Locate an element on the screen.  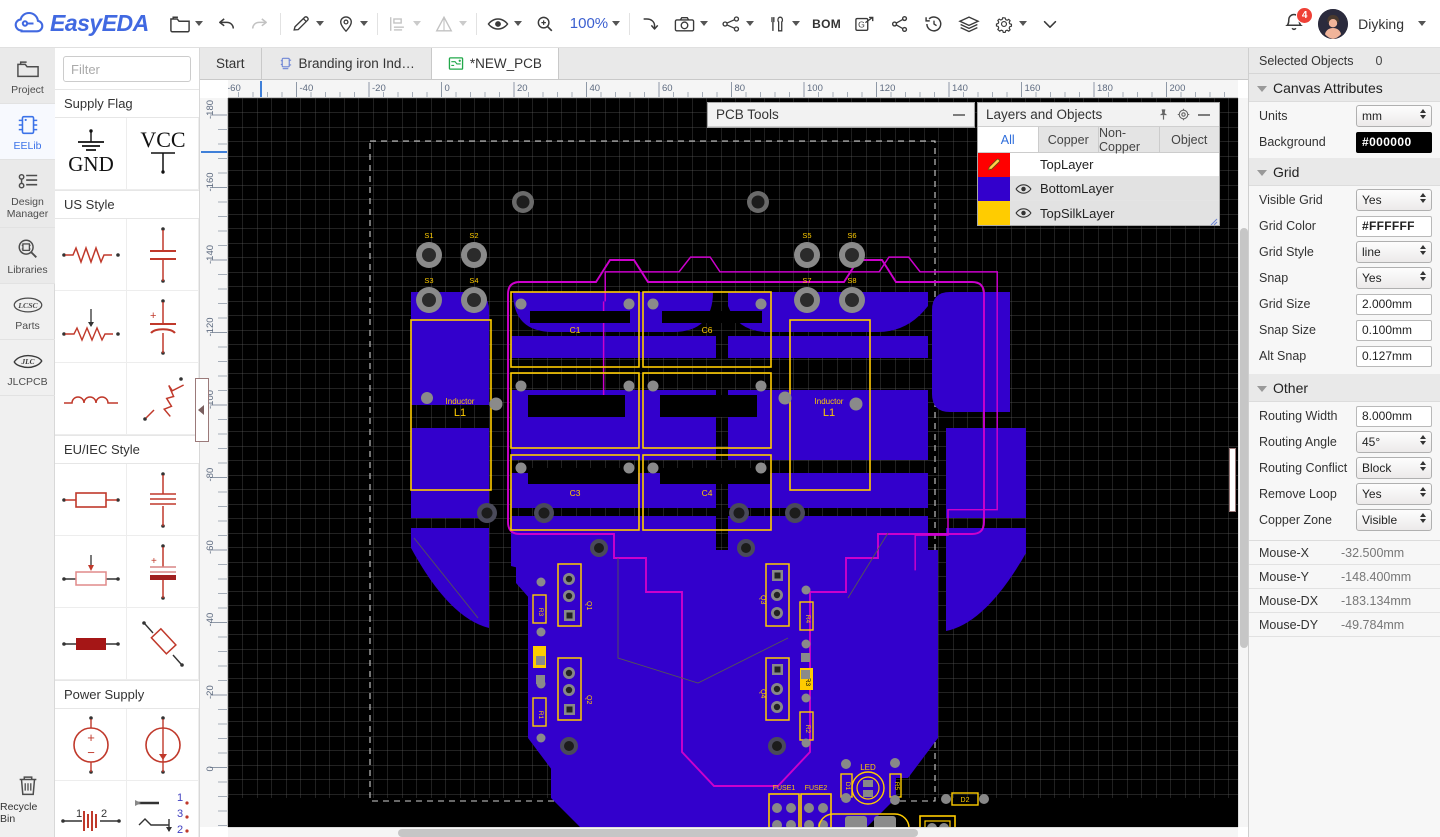
gnd-symbol: GND is located at coordinates (91, 154).